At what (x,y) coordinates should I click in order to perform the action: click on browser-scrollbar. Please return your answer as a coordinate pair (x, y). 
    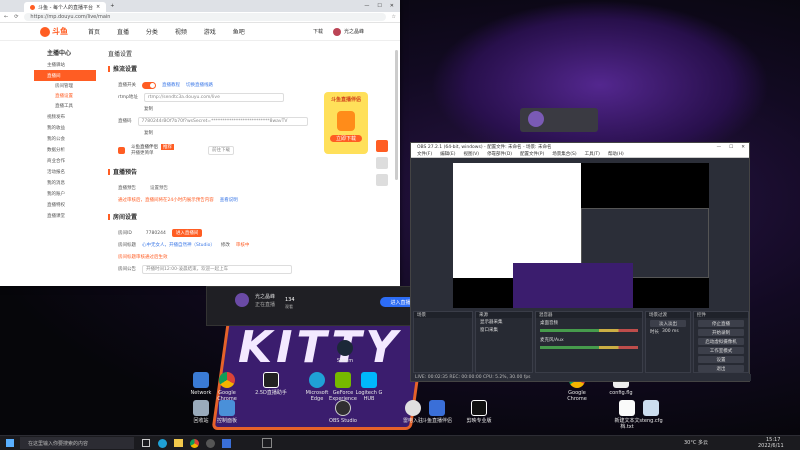
    Looking at the image, I should click on (396, 115).